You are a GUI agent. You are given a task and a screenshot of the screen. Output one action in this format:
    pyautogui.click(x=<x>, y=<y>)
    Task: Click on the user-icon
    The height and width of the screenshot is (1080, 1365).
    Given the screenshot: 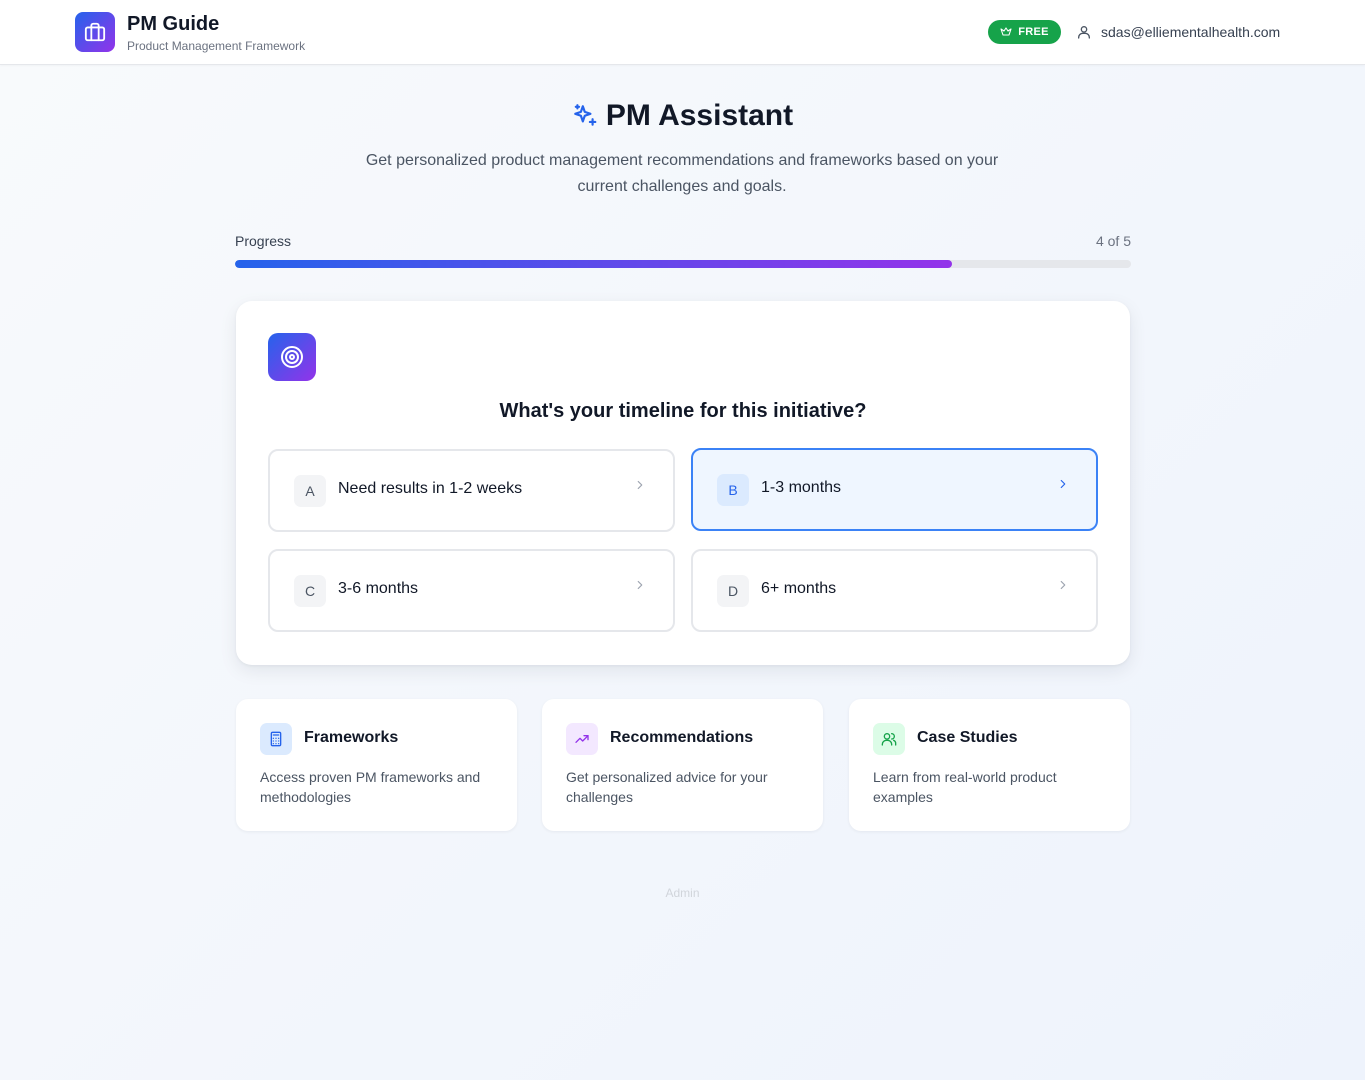 What is the action you would take?
    pyautogui.click(x=1084, y=32)
    